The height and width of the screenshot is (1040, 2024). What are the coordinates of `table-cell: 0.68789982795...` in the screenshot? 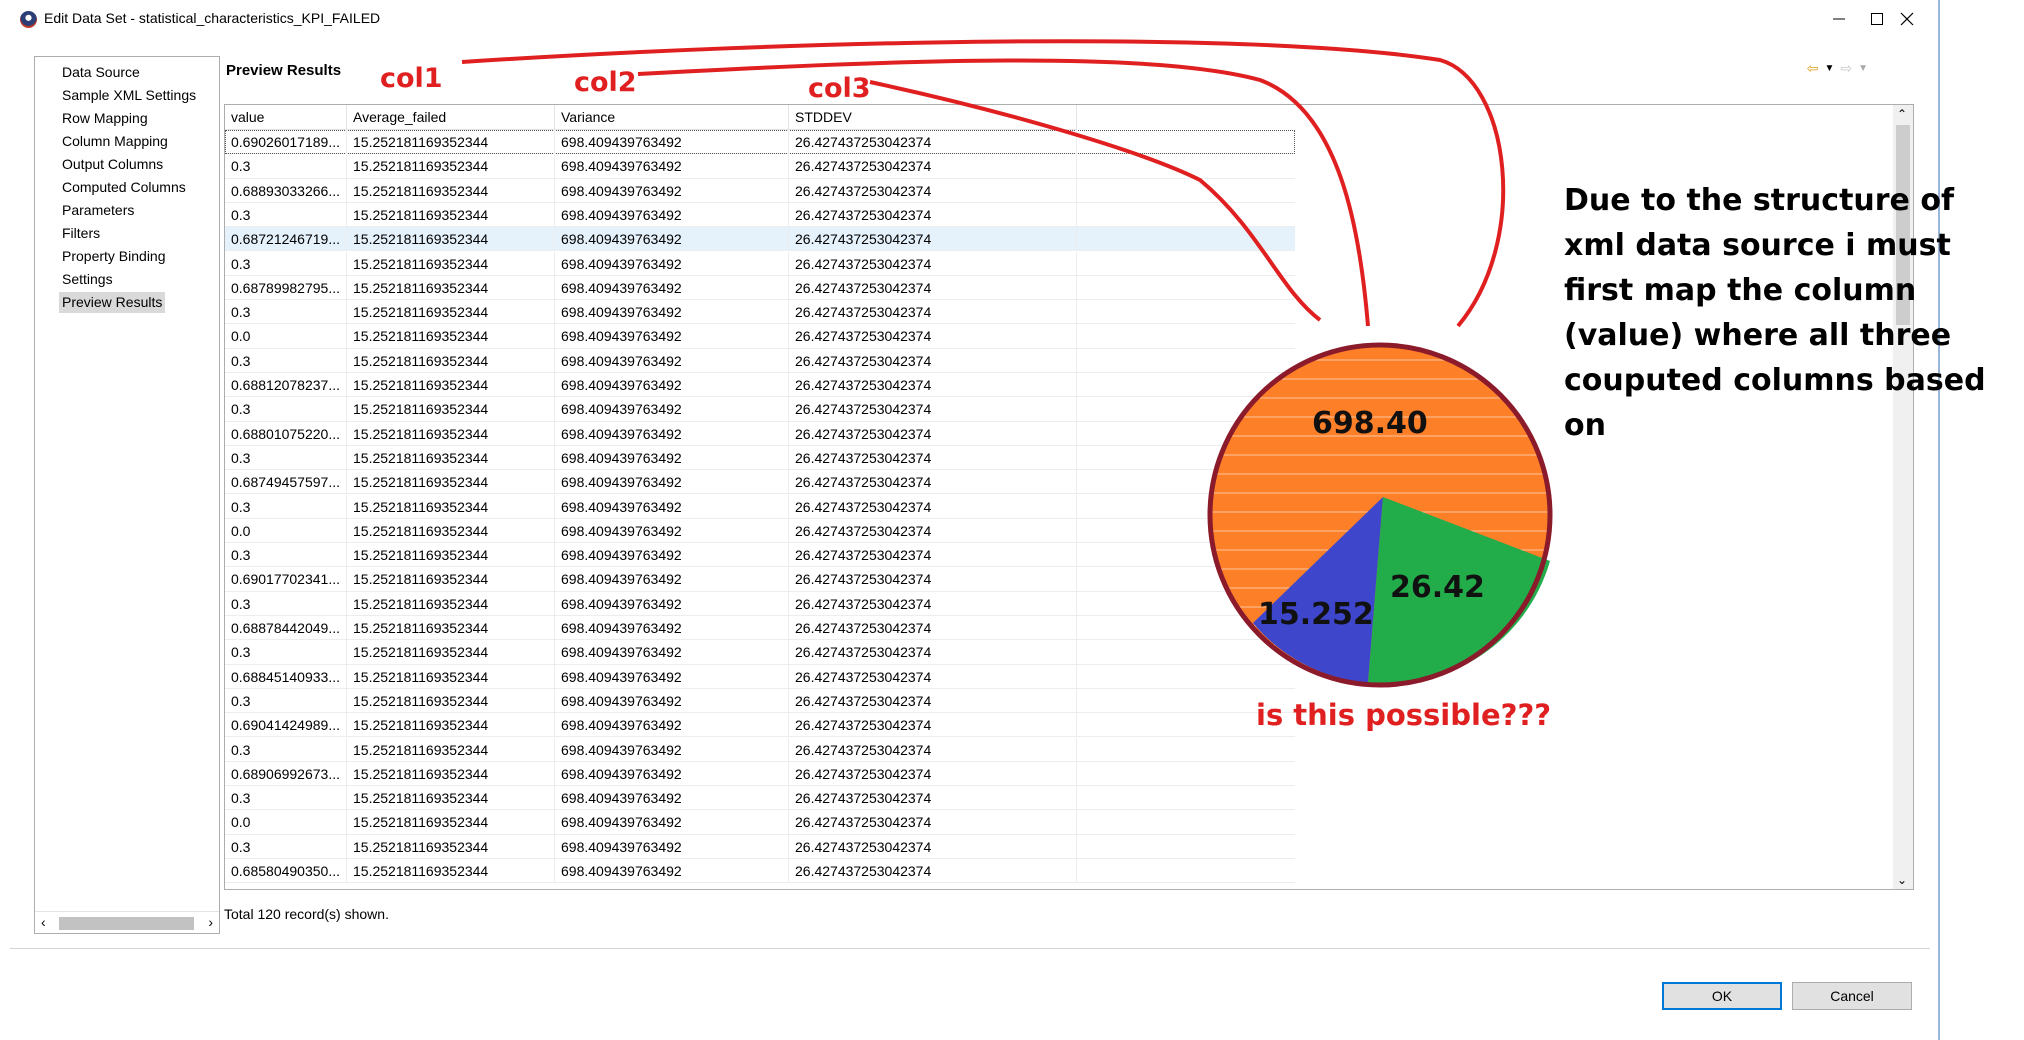 It's located at (286, 287).